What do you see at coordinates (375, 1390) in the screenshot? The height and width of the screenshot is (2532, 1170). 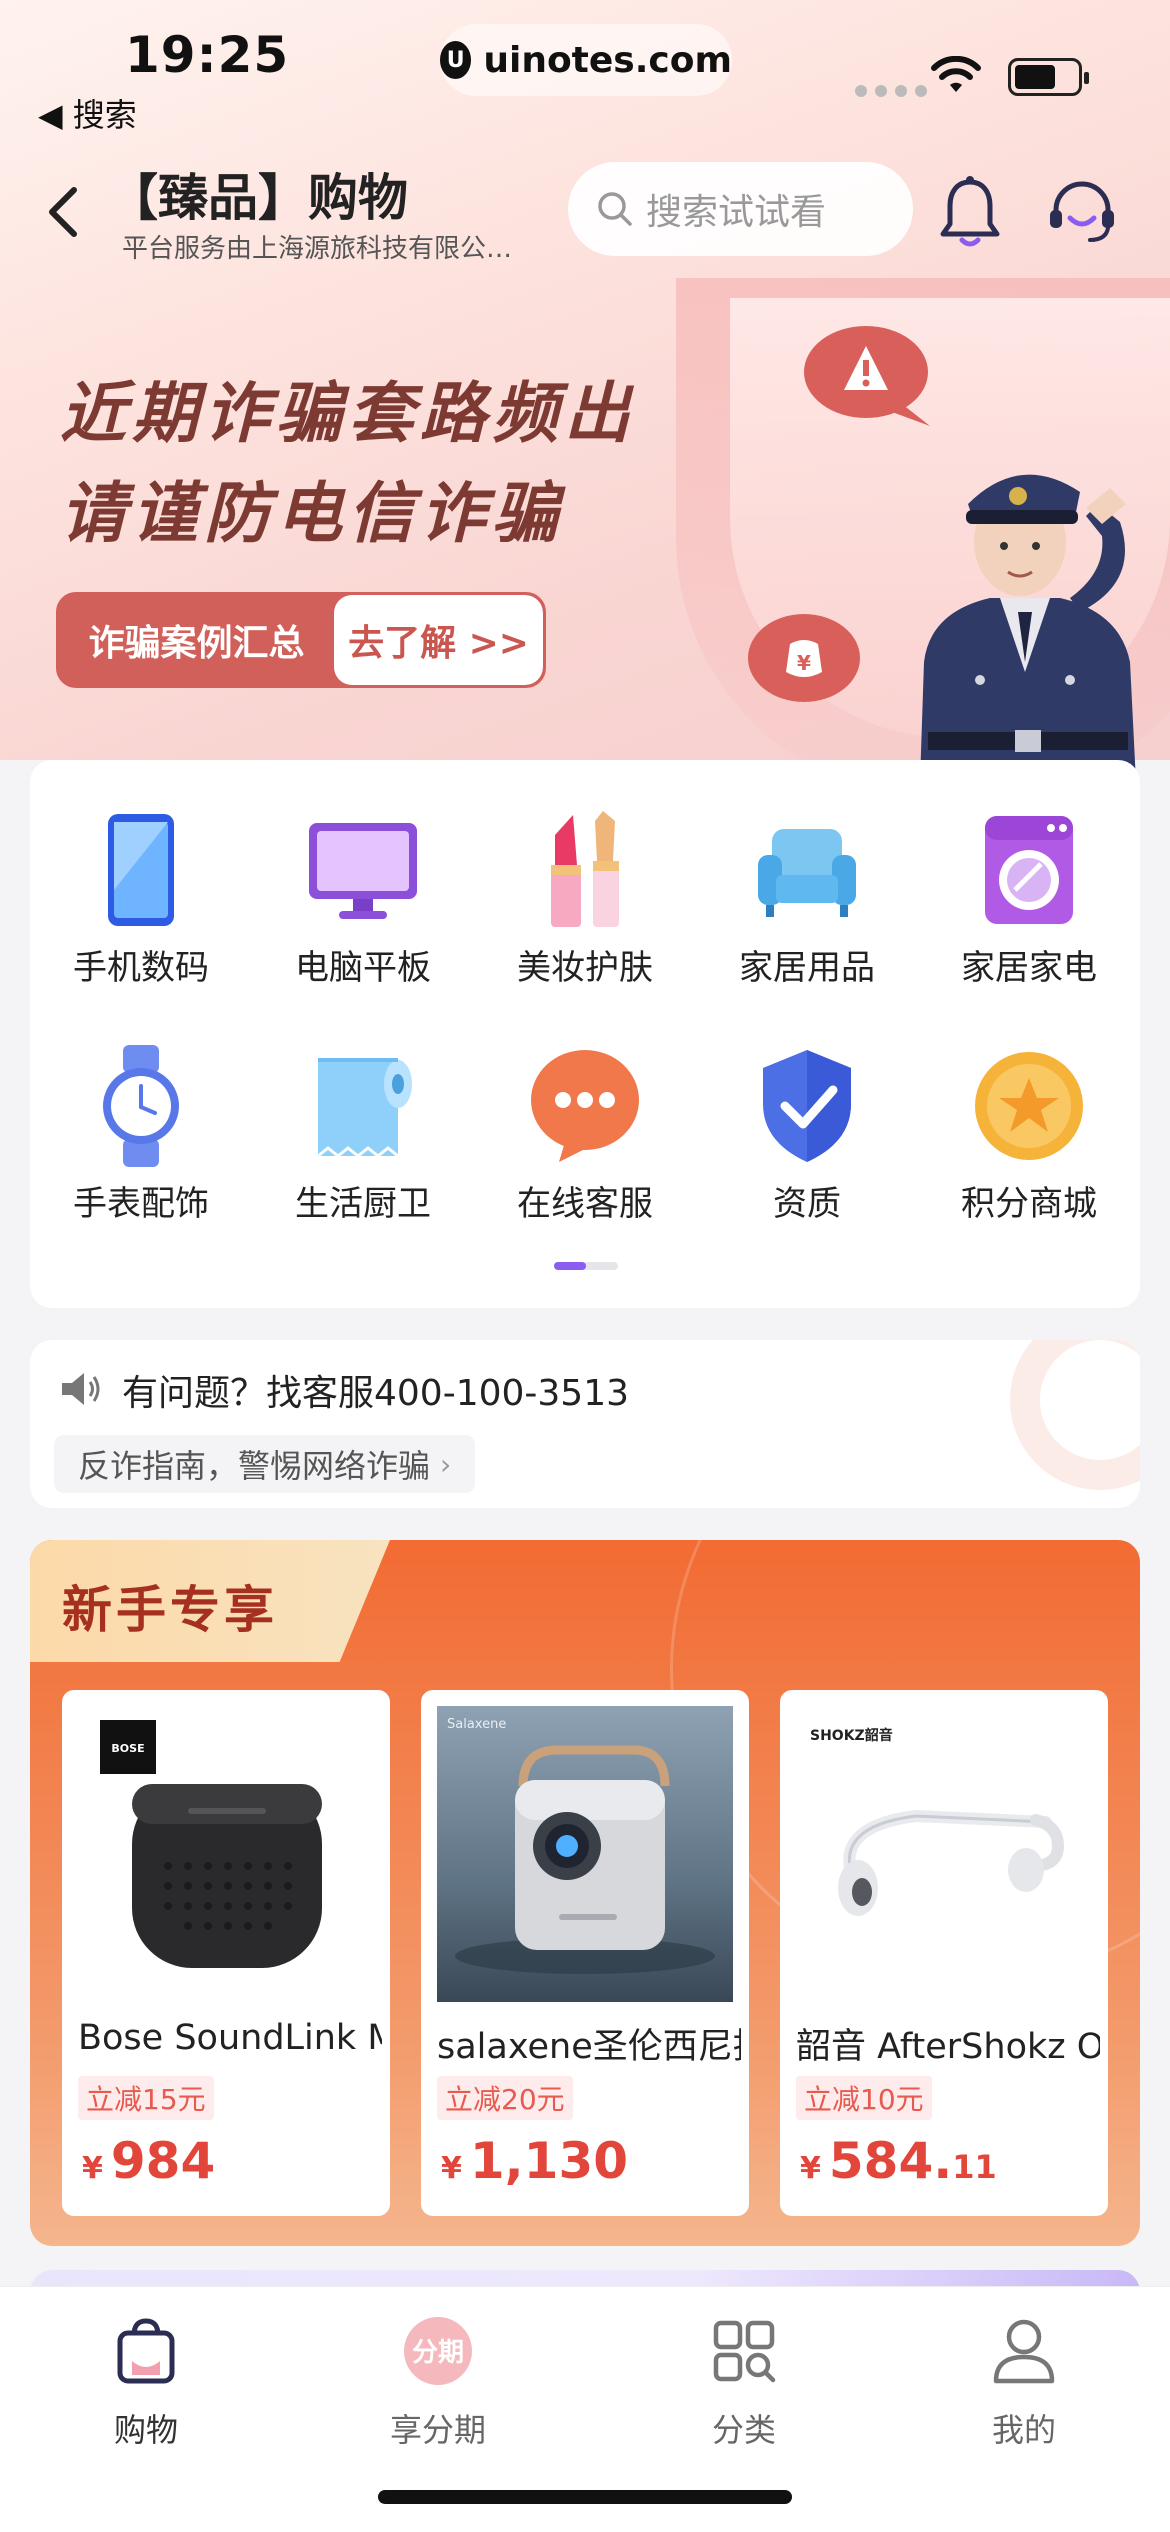 I see `customer-service-hotline: 有问题？找客服400-100-3513` at bounding box center [375, 1390].